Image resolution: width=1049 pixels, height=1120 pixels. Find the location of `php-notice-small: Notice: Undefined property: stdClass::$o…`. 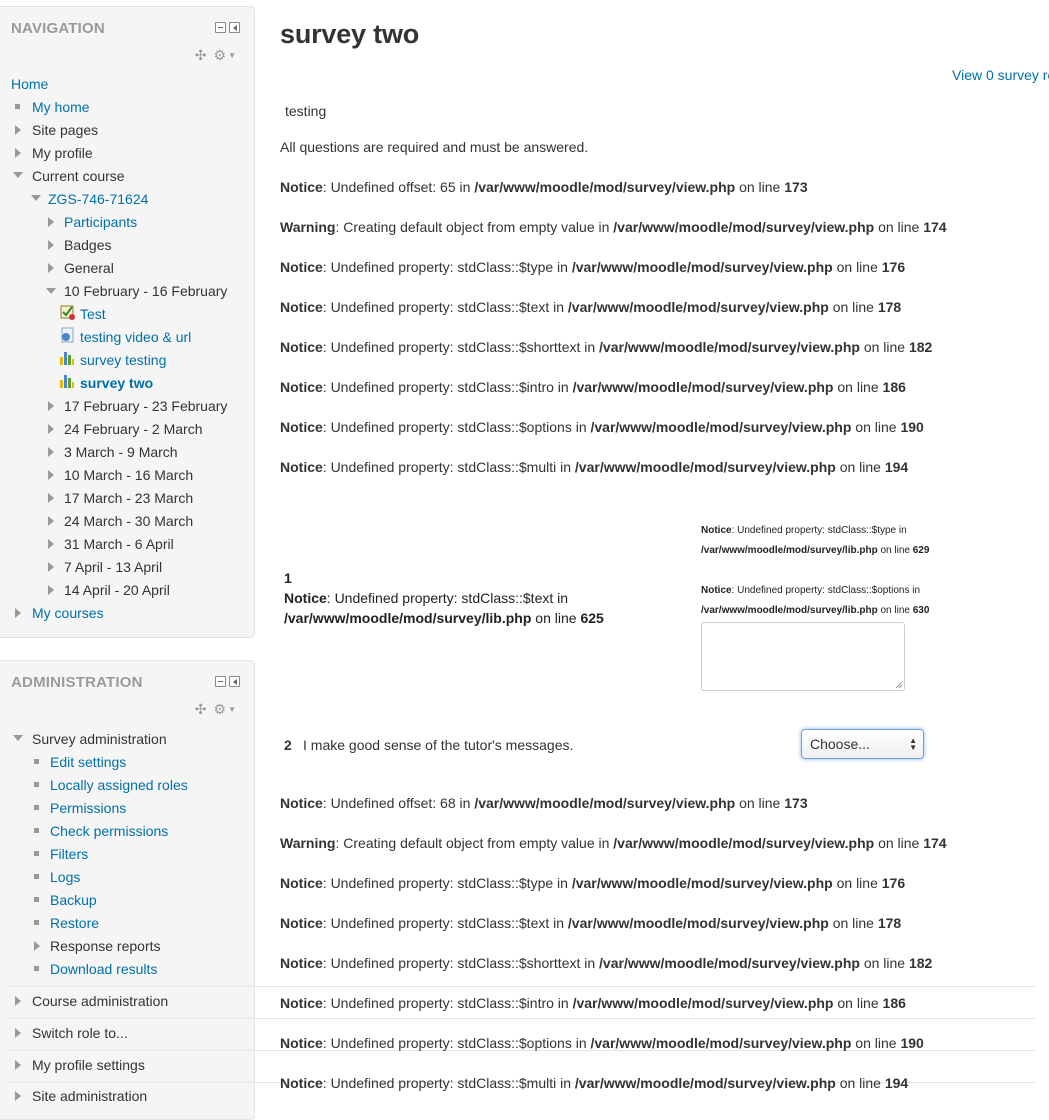

php-notice-small: Notice: Undefined property: stdClass::$o… is located at coordinates (815, 600).